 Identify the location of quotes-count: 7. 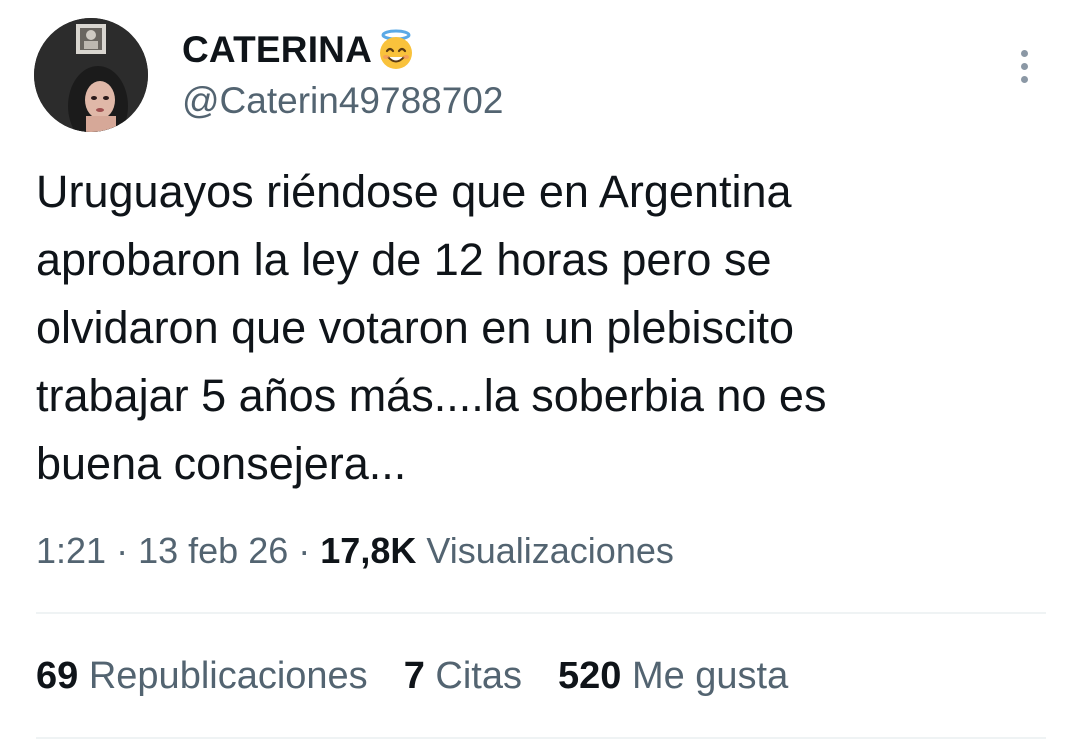
(414, 676).